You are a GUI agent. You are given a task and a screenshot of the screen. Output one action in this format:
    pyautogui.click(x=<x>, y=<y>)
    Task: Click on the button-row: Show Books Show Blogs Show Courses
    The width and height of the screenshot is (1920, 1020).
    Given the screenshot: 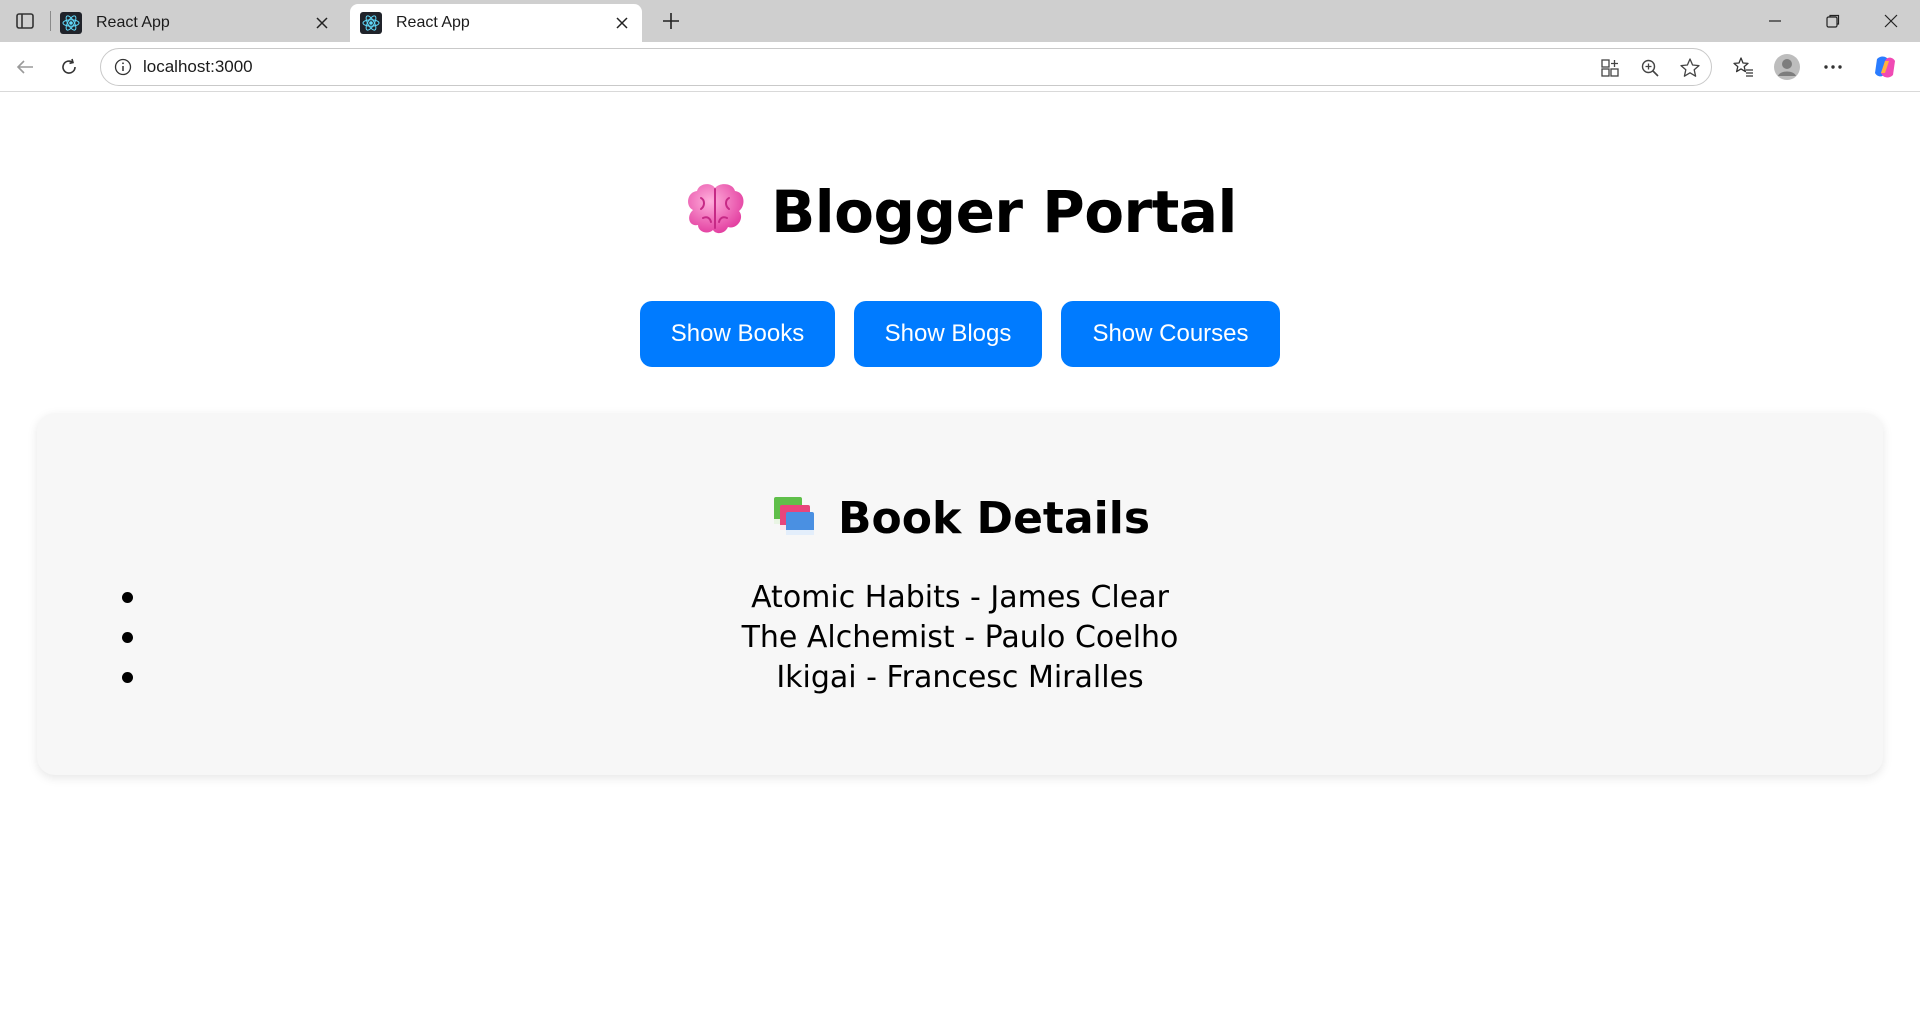 What is the action you would take?
    pyautogui.click(x=960, y=335)
    